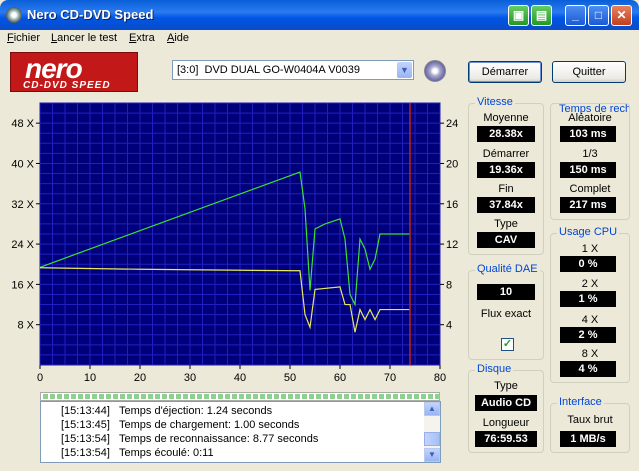 The width and height of the screenshot is (639, 471). What do you see at coordinates (219, 439) in the screenshot?
I see `log-text: Temps de reconnaissance: 8.77 seconds` at bounding box center [219, 439].